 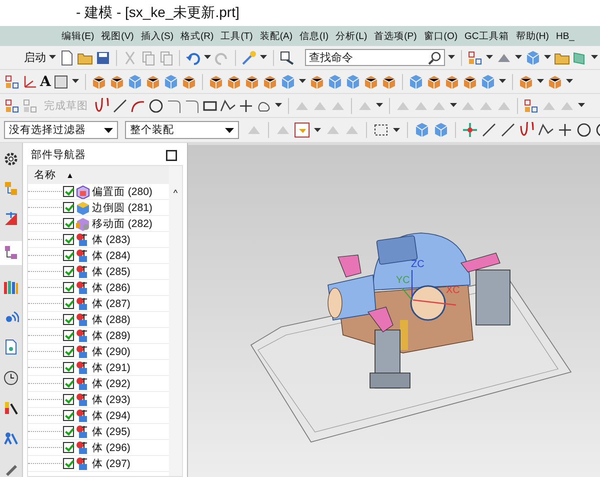 What do you see at coordinates (78, 36) in the screenshot?
I see `menu-item: 编辑(E)` at bounding box center [78, 36].